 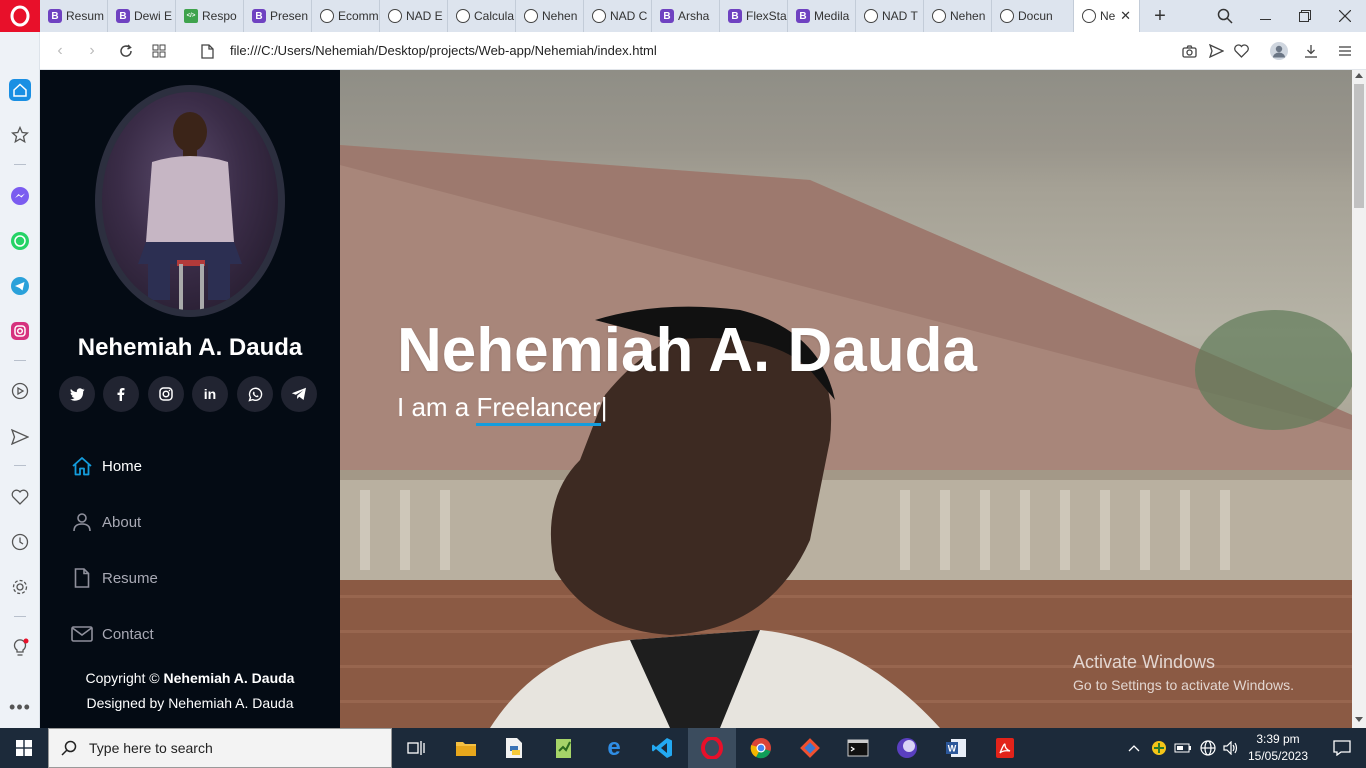 What do you see at coordinates (1125, 16) in the screenshot?
I see `close-tab-icon: ✕` at bounding box center [1125, 16].